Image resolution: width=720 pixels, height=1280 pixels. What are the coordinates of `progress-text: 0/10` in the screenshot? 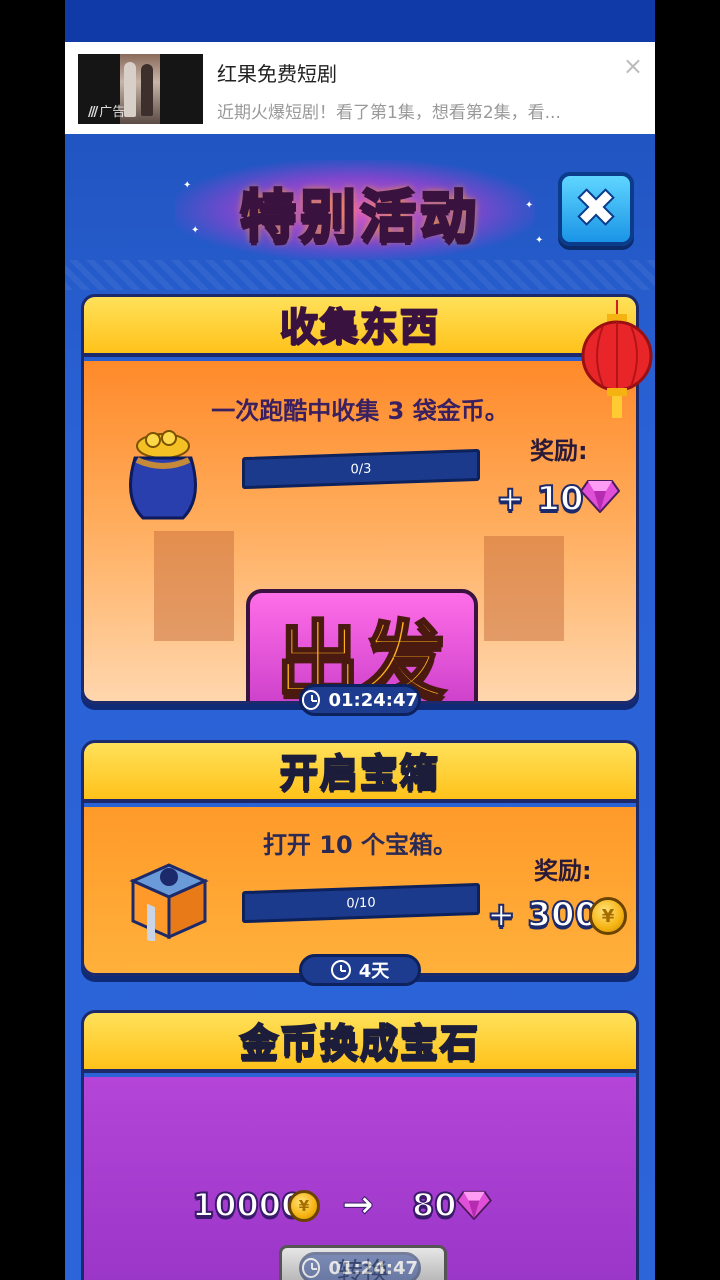 It's located at (361, 903).